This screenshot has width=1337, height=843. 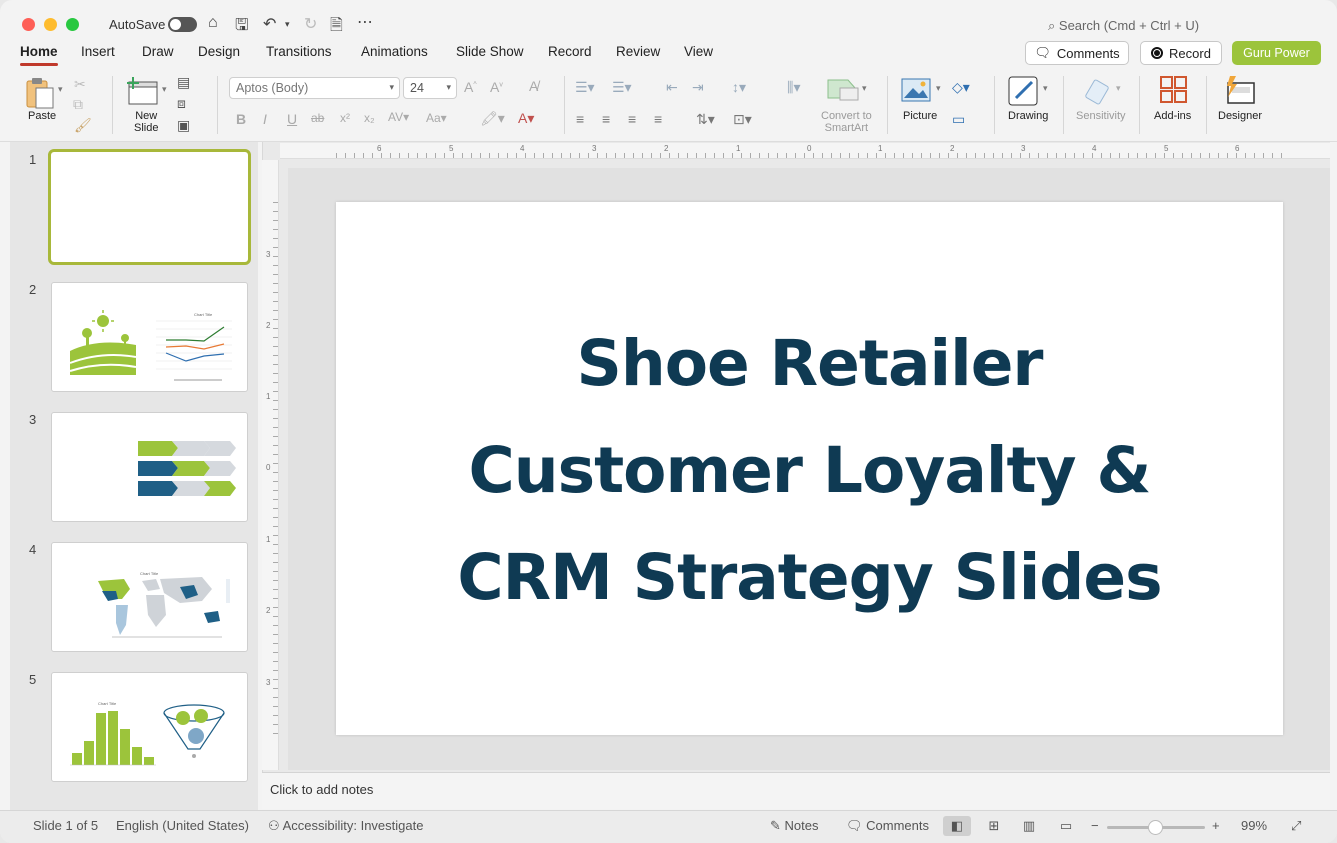 I want to click on tab-record: Record, so click(x=570, y=51).